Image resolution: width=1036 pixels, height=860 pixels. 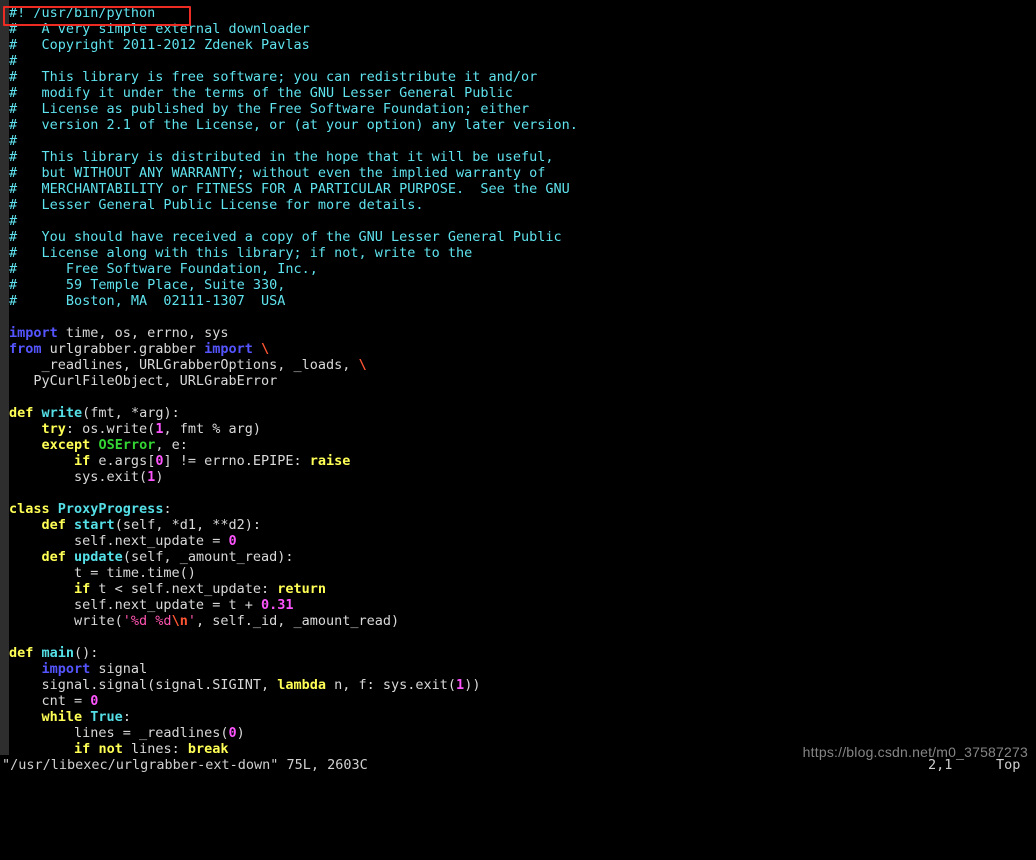 What do you see at coordinates (66, 621) in the screenshot?
I see `code-token: write(` at bounding box center [66, 621].